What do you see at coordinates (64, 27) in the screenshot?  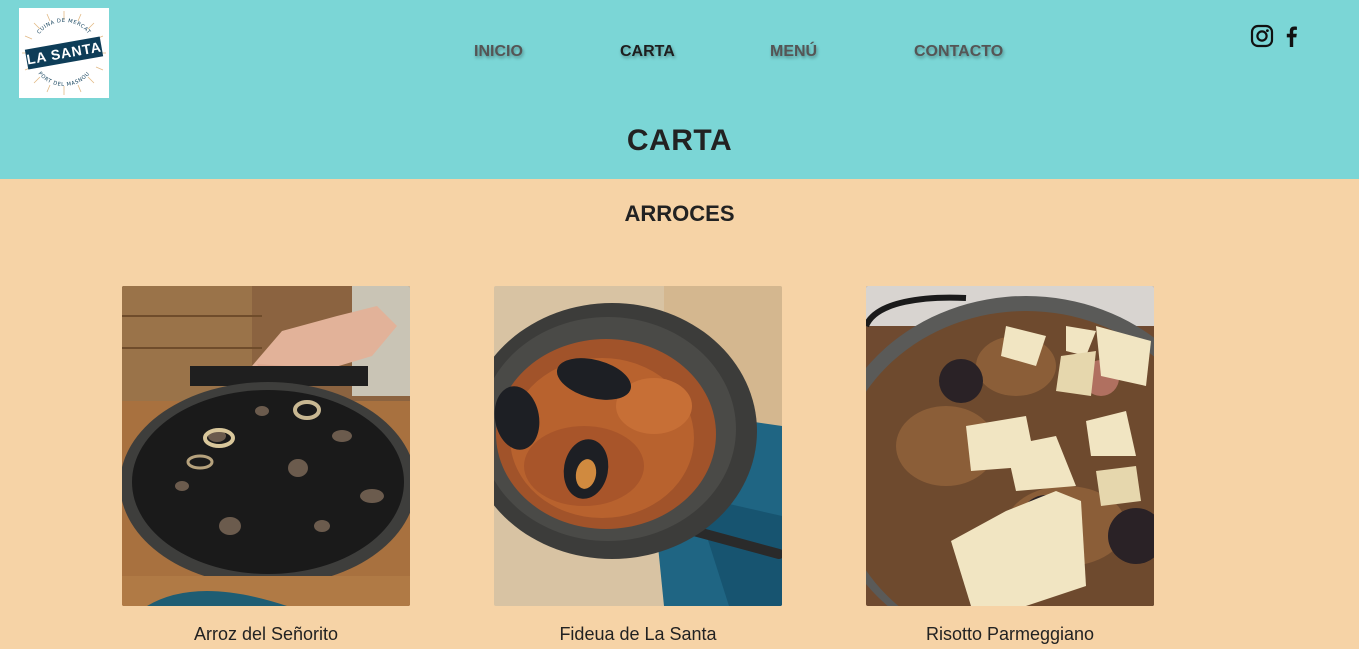 I see `svg-text: CUINA DE MERCAT` at bounding box center [64, 27].